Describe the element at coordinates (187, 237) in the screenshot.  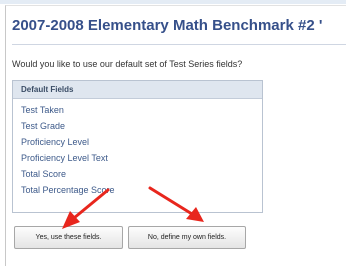
I see `define-own-fields-button: No, define my own fields.` at that location.